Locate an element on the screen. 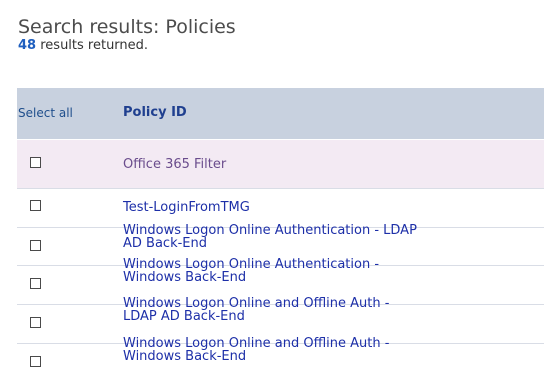 The image size is (544, 390). select-all-link: Select all is located at coordinates (45, 113).